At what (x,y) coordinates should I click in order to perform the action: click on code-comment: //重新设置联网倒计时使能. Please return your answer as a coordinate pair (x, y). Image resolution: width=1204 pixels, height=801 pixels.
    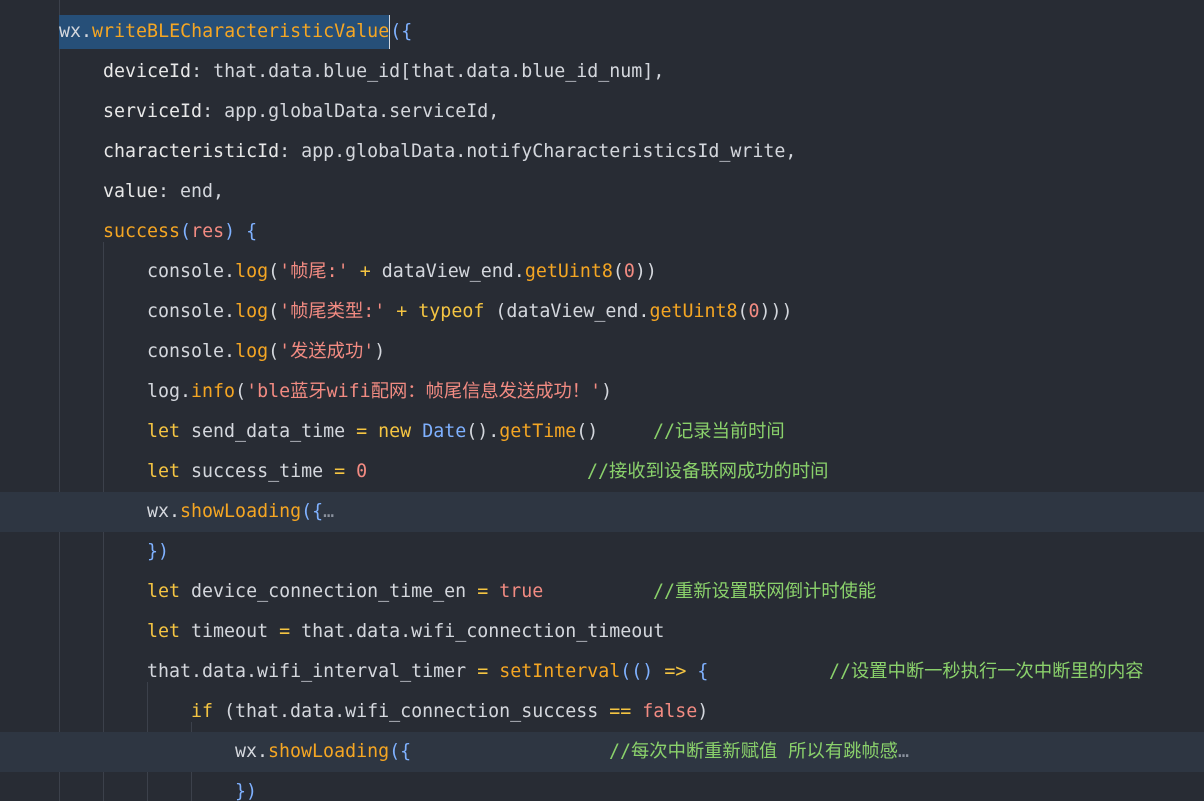
    Looking at the image, I should click on (765, 591).